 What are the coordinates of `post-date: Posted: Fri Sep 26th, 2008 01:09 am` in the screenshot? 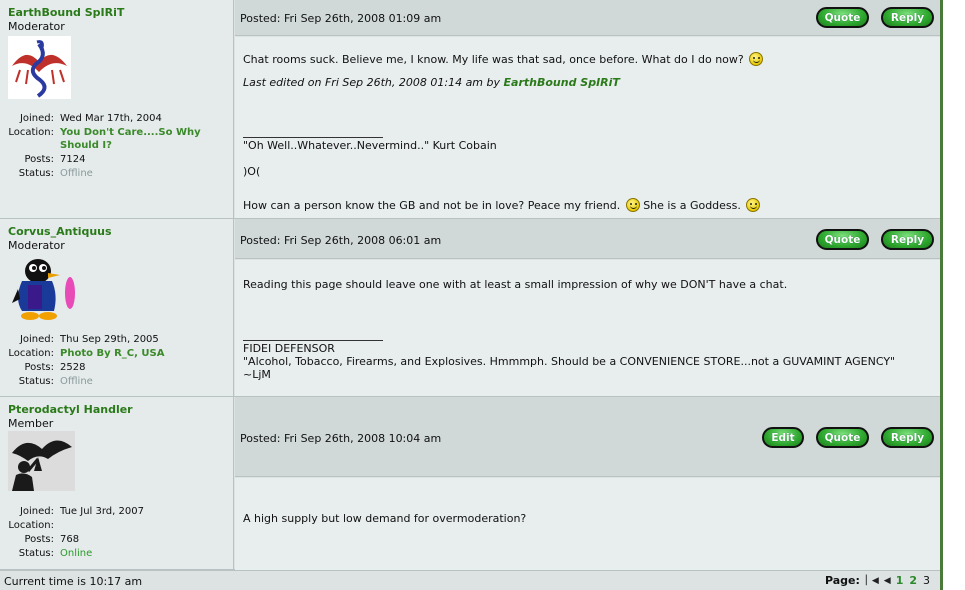 It's located at (341, 18).